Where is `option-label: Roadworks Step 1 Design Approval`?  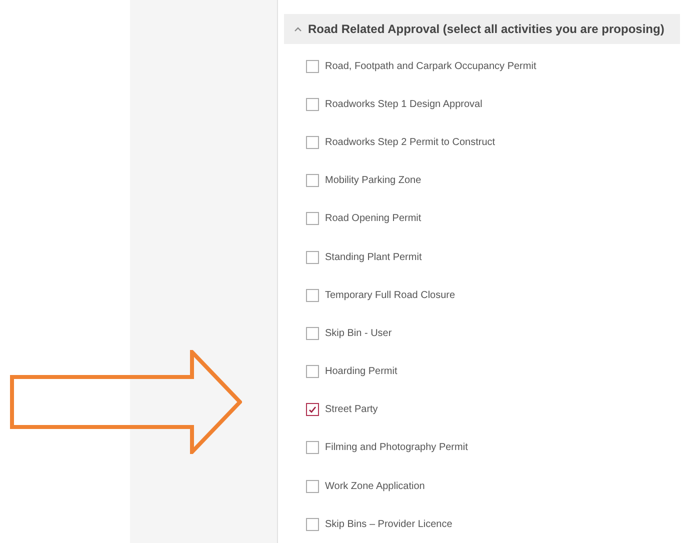 option-label: Roadworks Step 1 Design Approval is located at coordinates (403, 105).